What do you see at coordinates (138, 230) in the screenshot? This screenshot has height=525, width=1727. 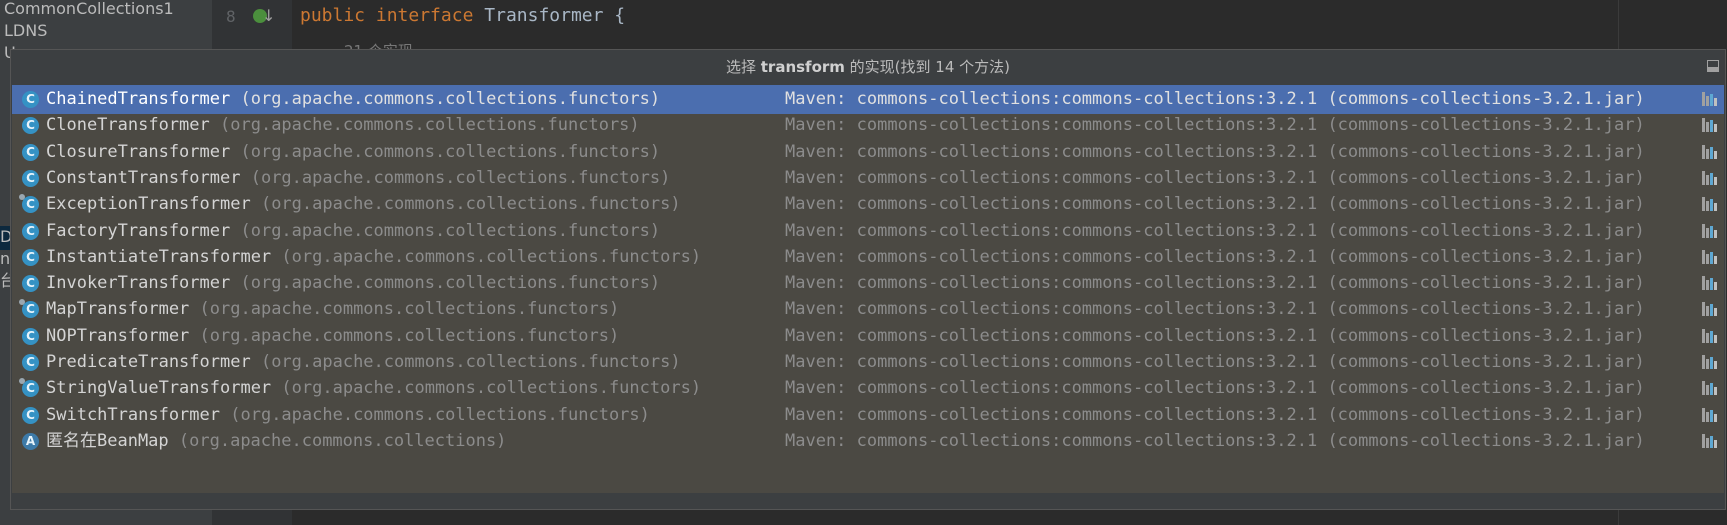 I see `class-name: FactoryTransformer` at bounding box center [138, 230].